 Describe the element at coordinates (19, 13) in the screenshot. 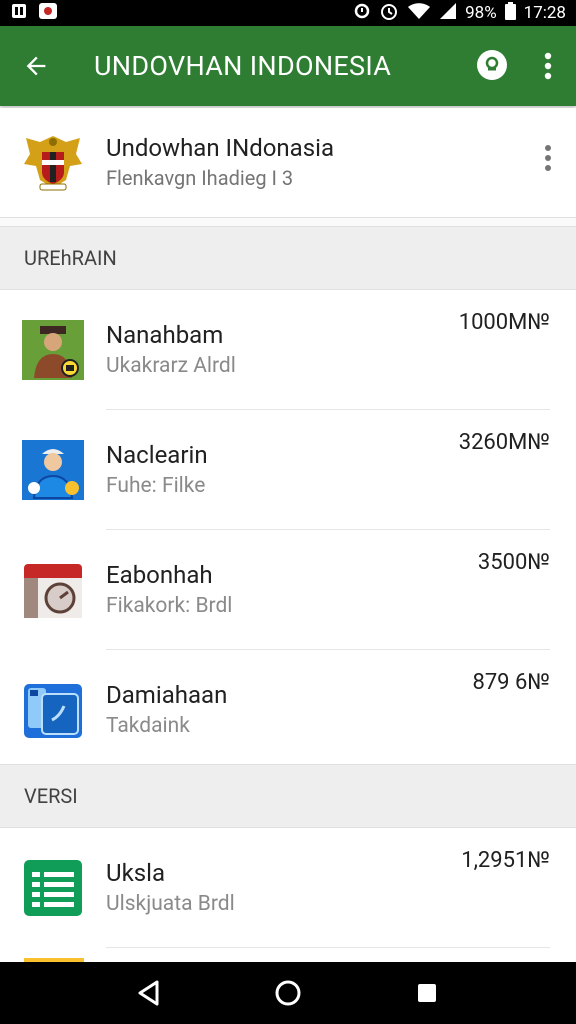

I see `notification-icon` at that location.